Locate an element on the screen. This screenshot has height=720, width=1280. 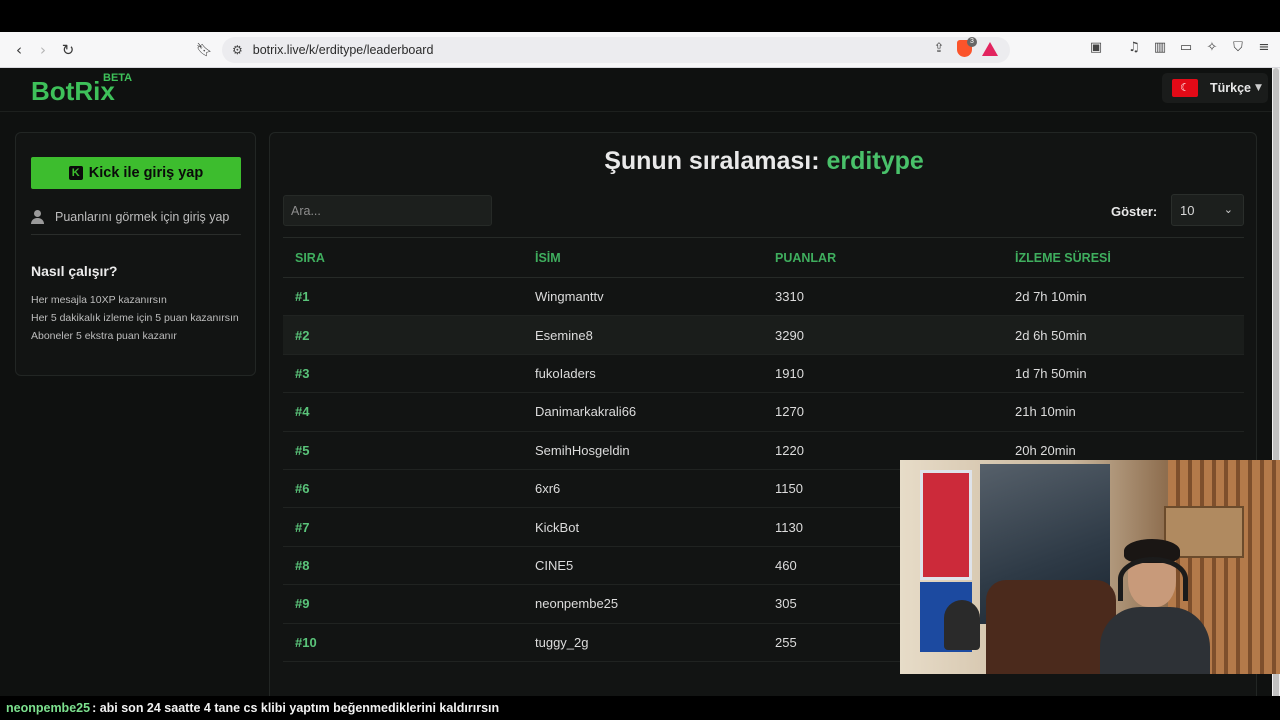
name-cell: Esemine8 is located at coordinates (564, 335).